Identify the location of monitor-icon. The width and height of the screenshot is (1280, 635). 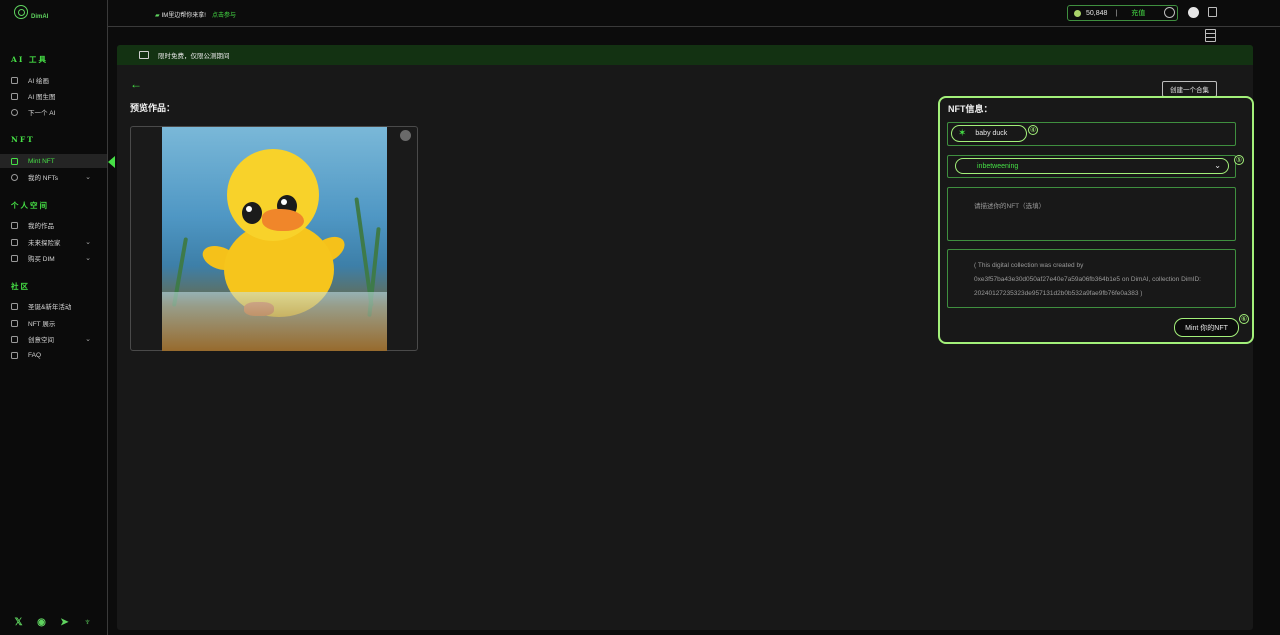
(144, 55).